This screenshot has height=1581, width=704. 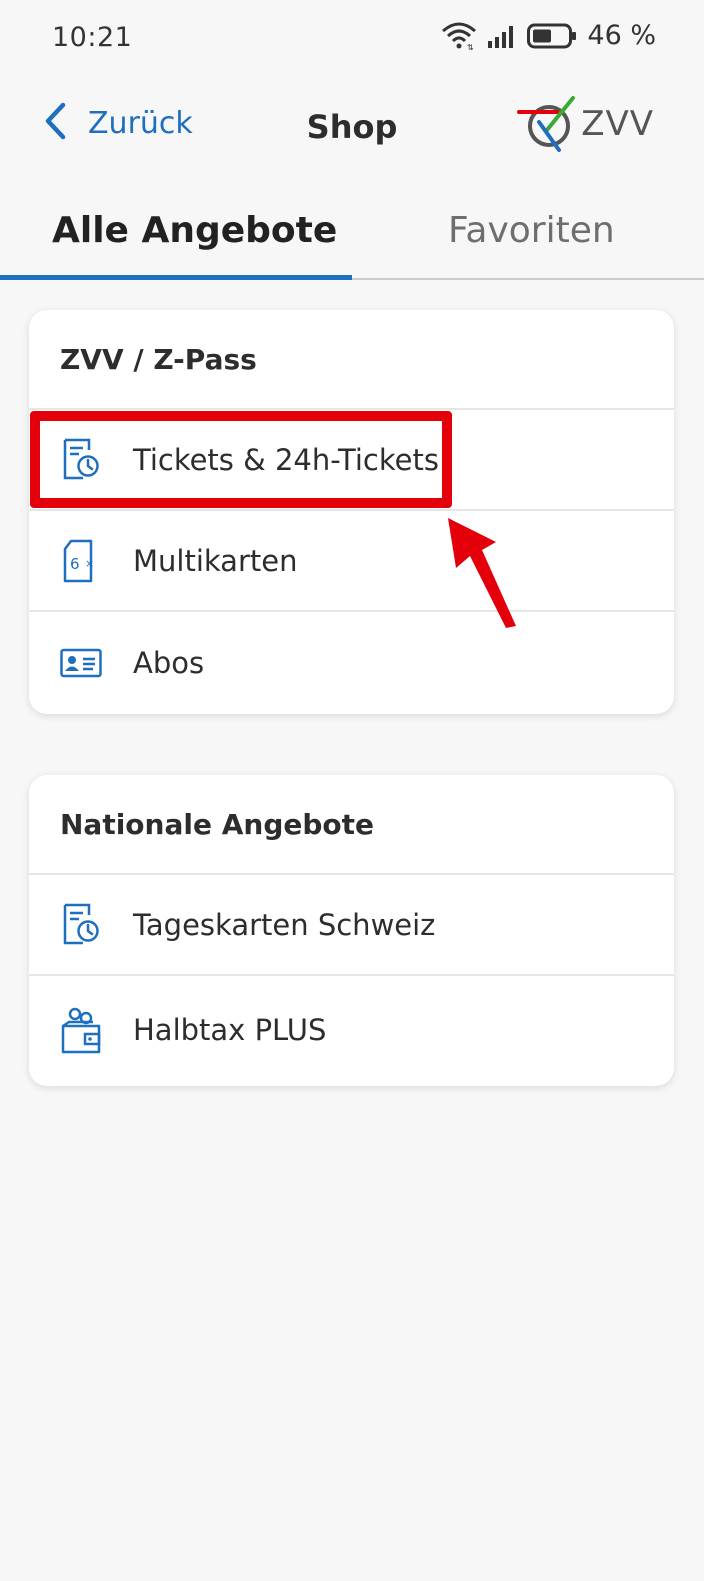 What do you see at coordinates (351, 360) in the screenshot?
I see `section-title: ZVV / Z-Pass` at bounding box center [351, 360].